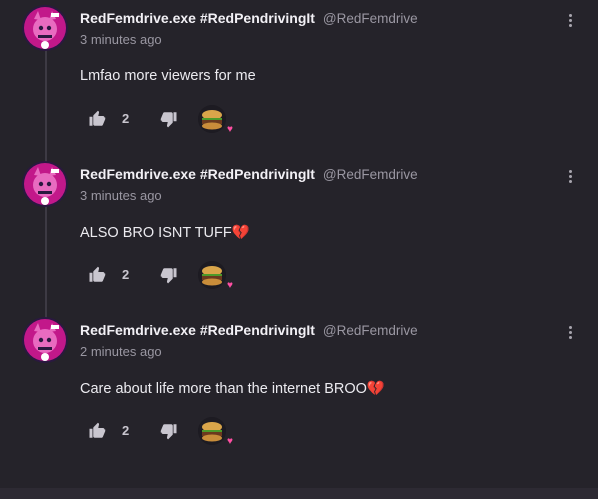 Image resolution: width=598 pixels, height=499 pixels. I want to click on comment-text: Lmfao more viewers for me, so click(168, 76).